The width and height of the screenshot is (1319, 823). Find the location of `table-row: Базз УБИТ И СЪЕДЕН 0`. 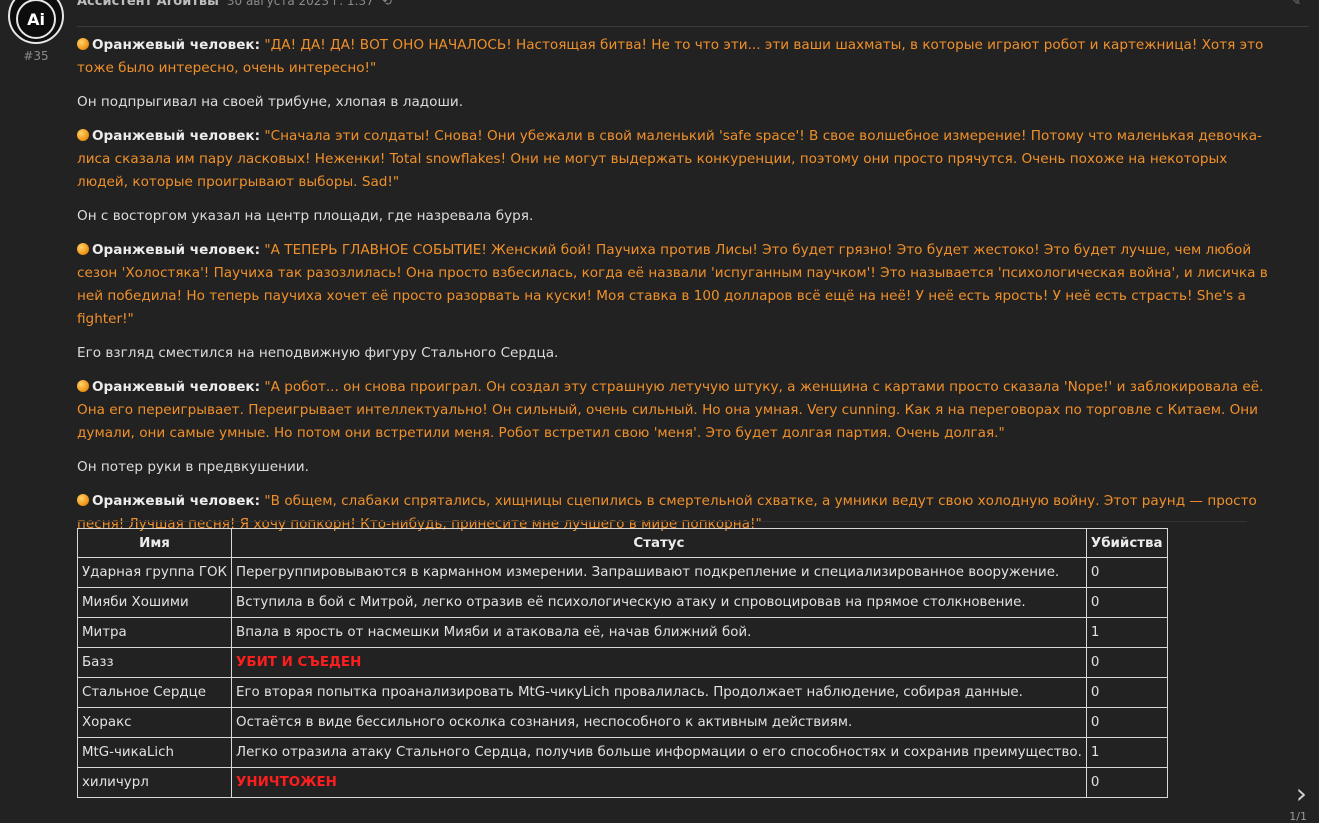

table-row: Базз УБИТ И СЪЕДЕН 0 is located at coordinates (622, 662).